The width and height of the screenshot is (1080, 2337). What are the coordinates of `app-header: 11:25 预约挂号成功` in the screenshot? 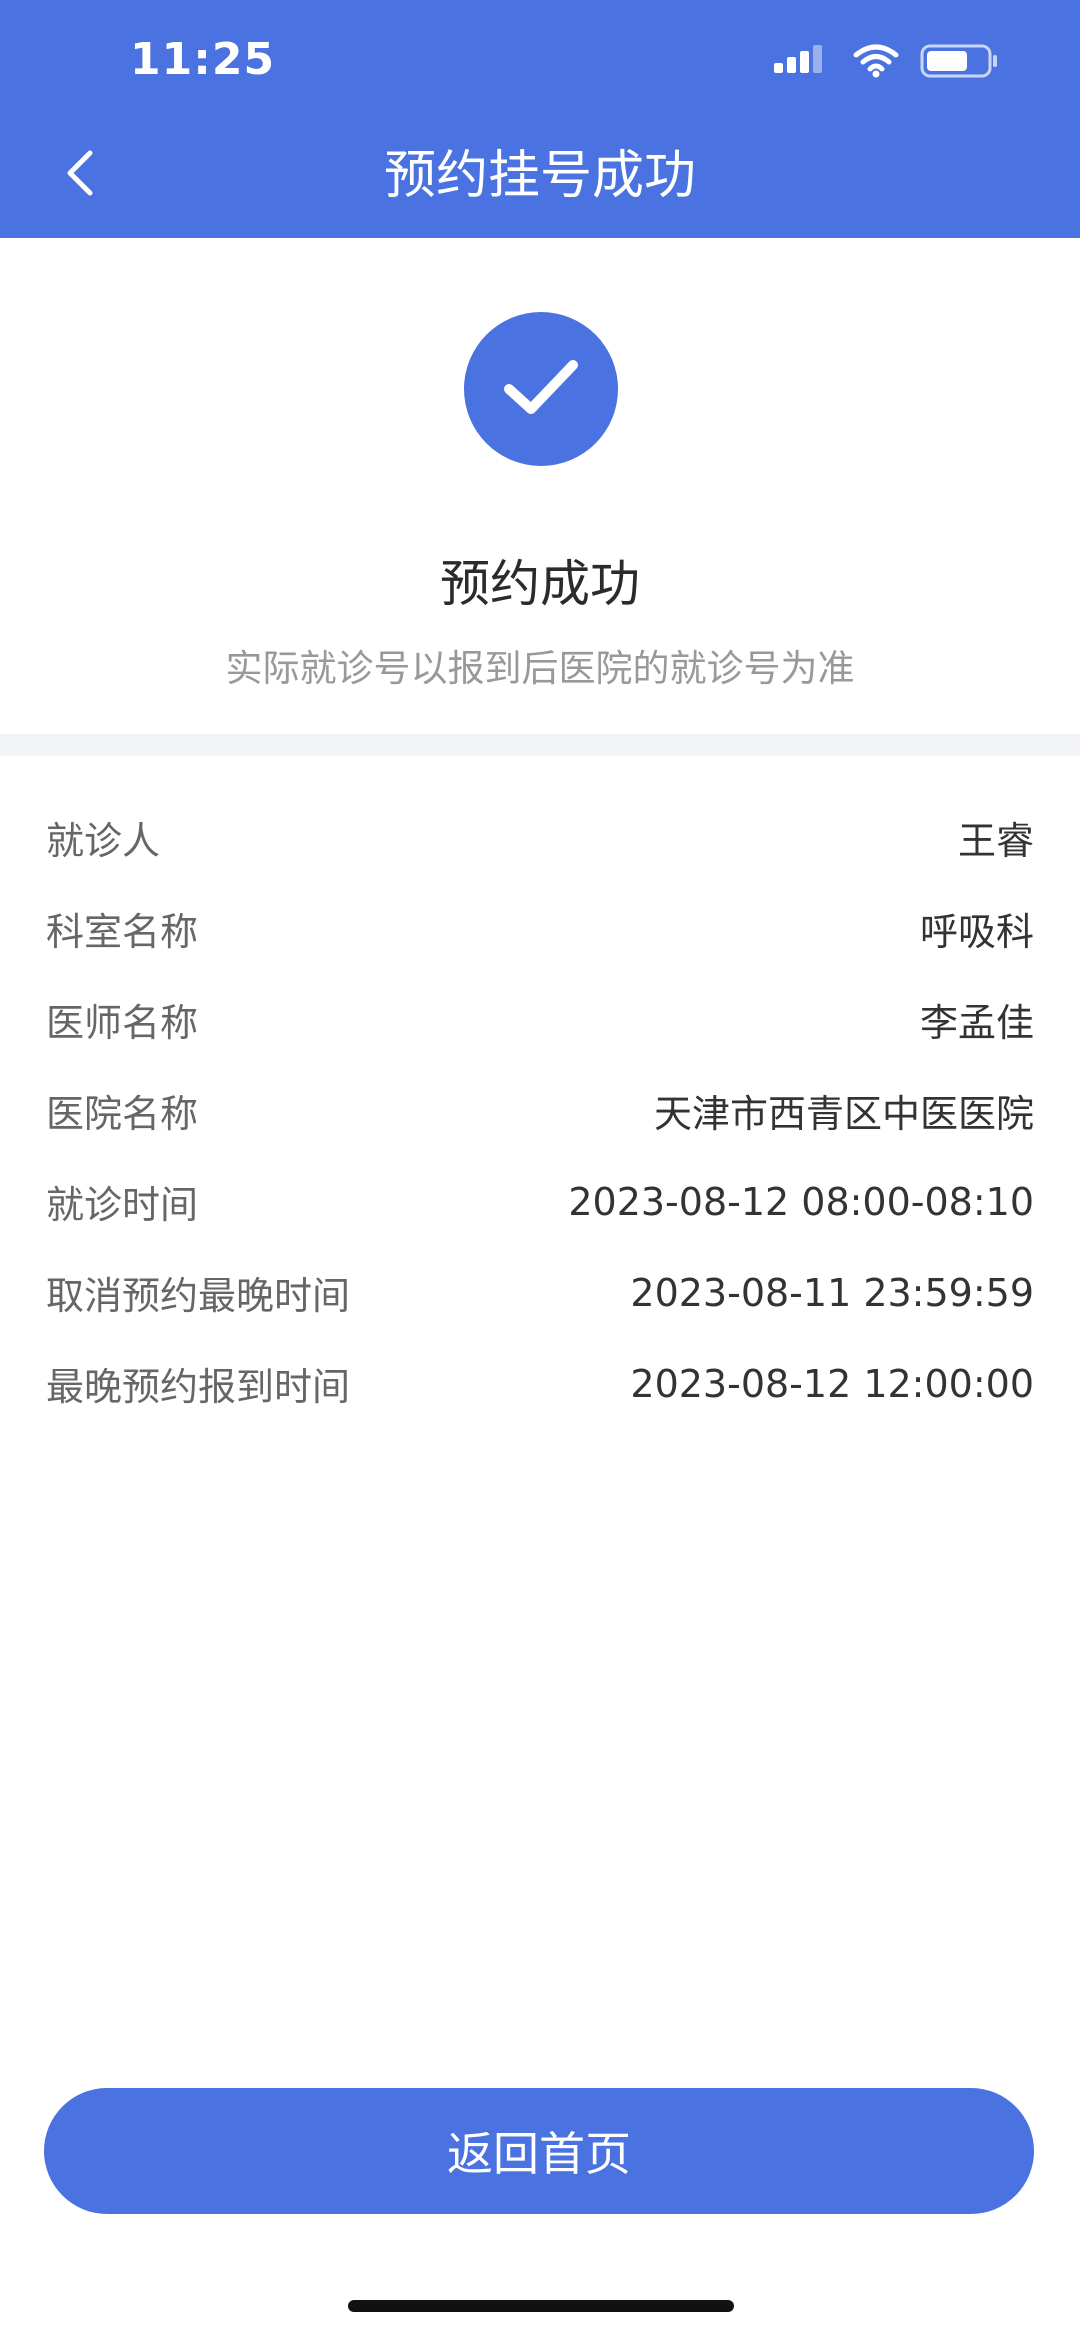 It's located at (540, 119).